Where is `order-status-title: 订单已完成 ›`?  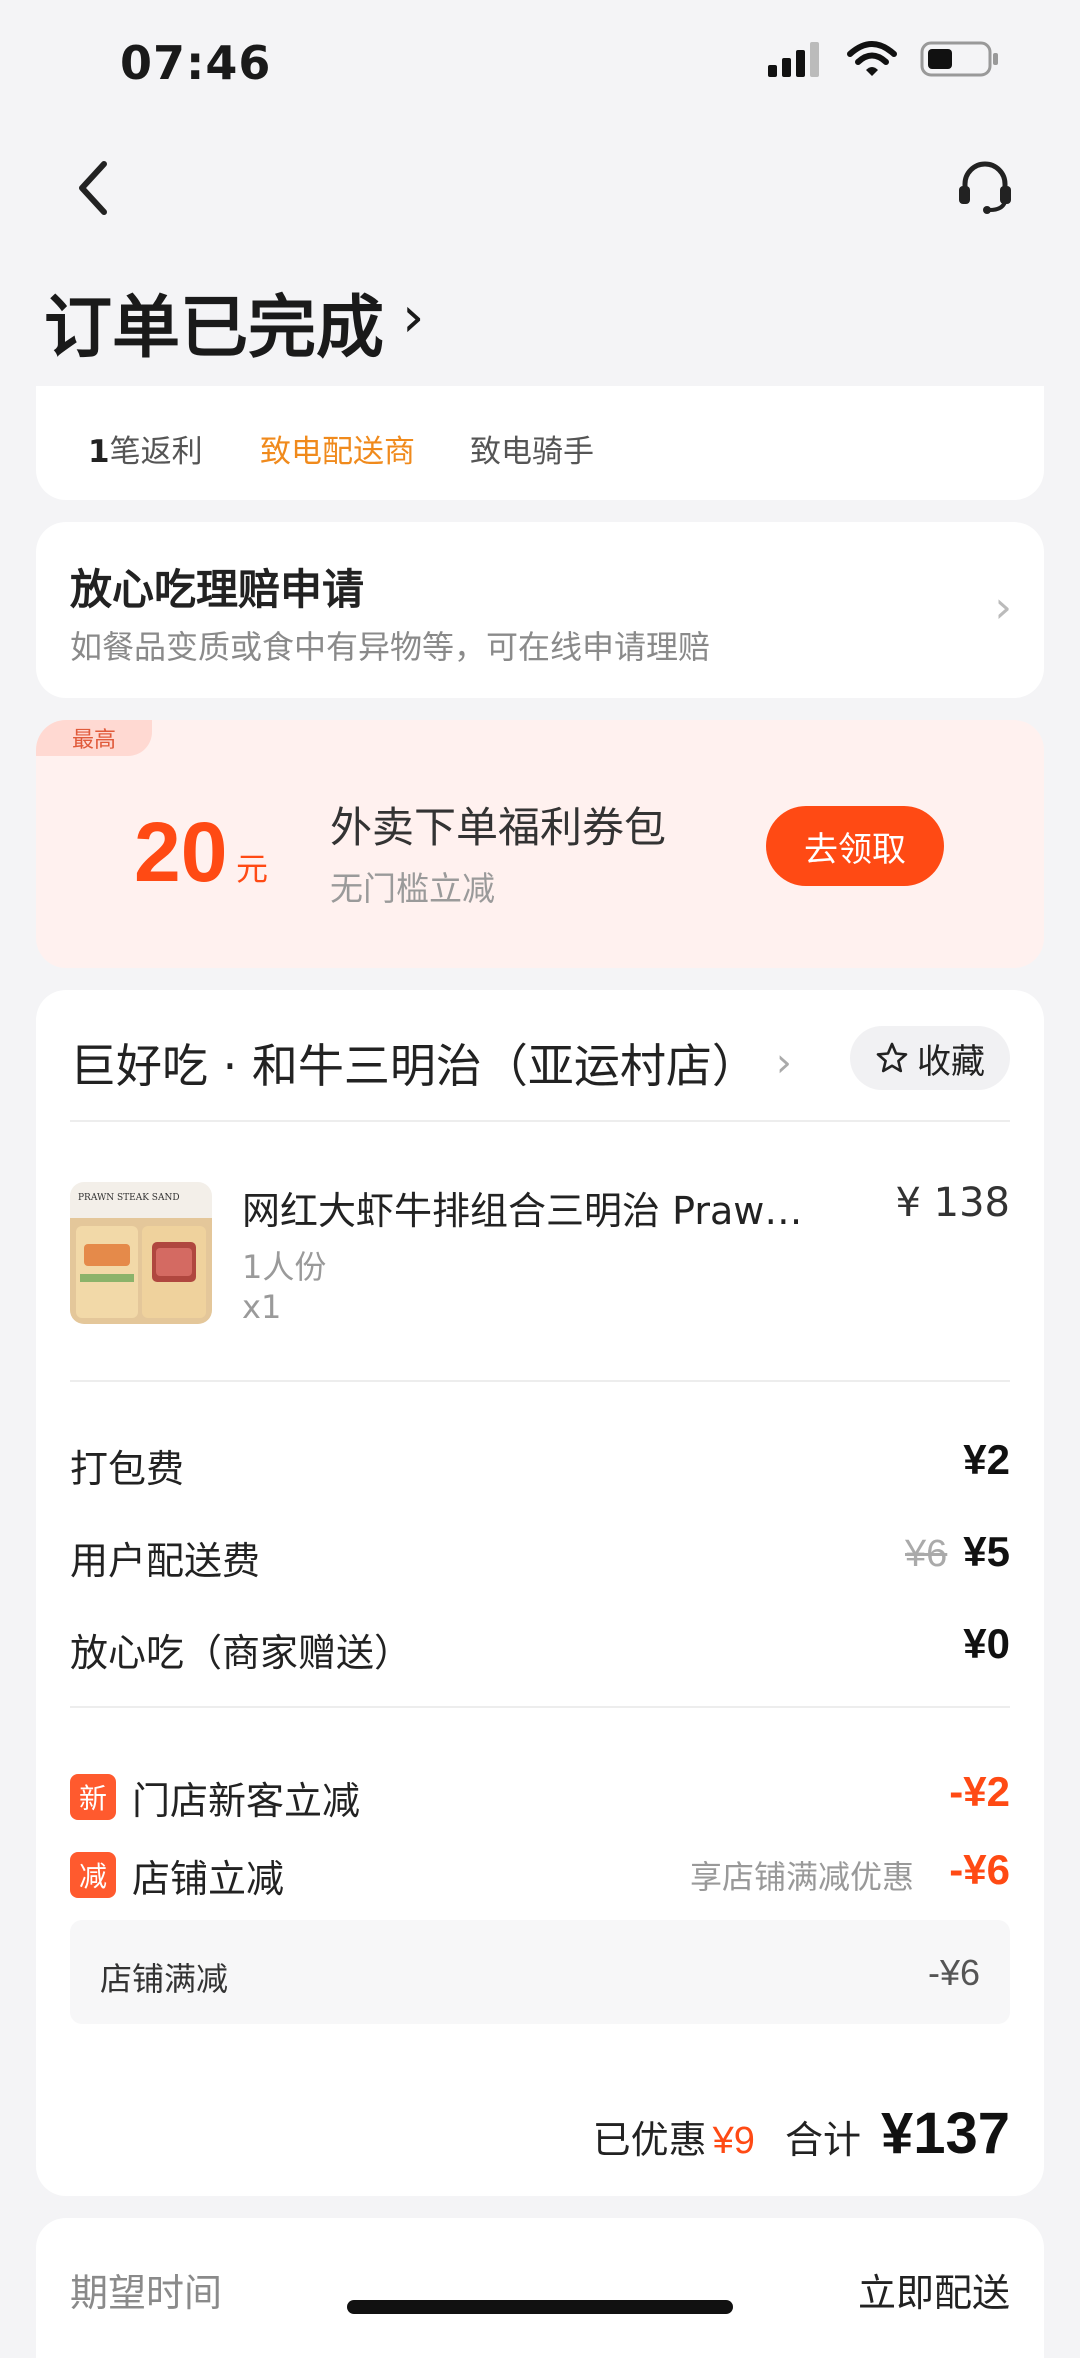 order-status-title: 订单已完成 › is located at coordinates (234, 321).